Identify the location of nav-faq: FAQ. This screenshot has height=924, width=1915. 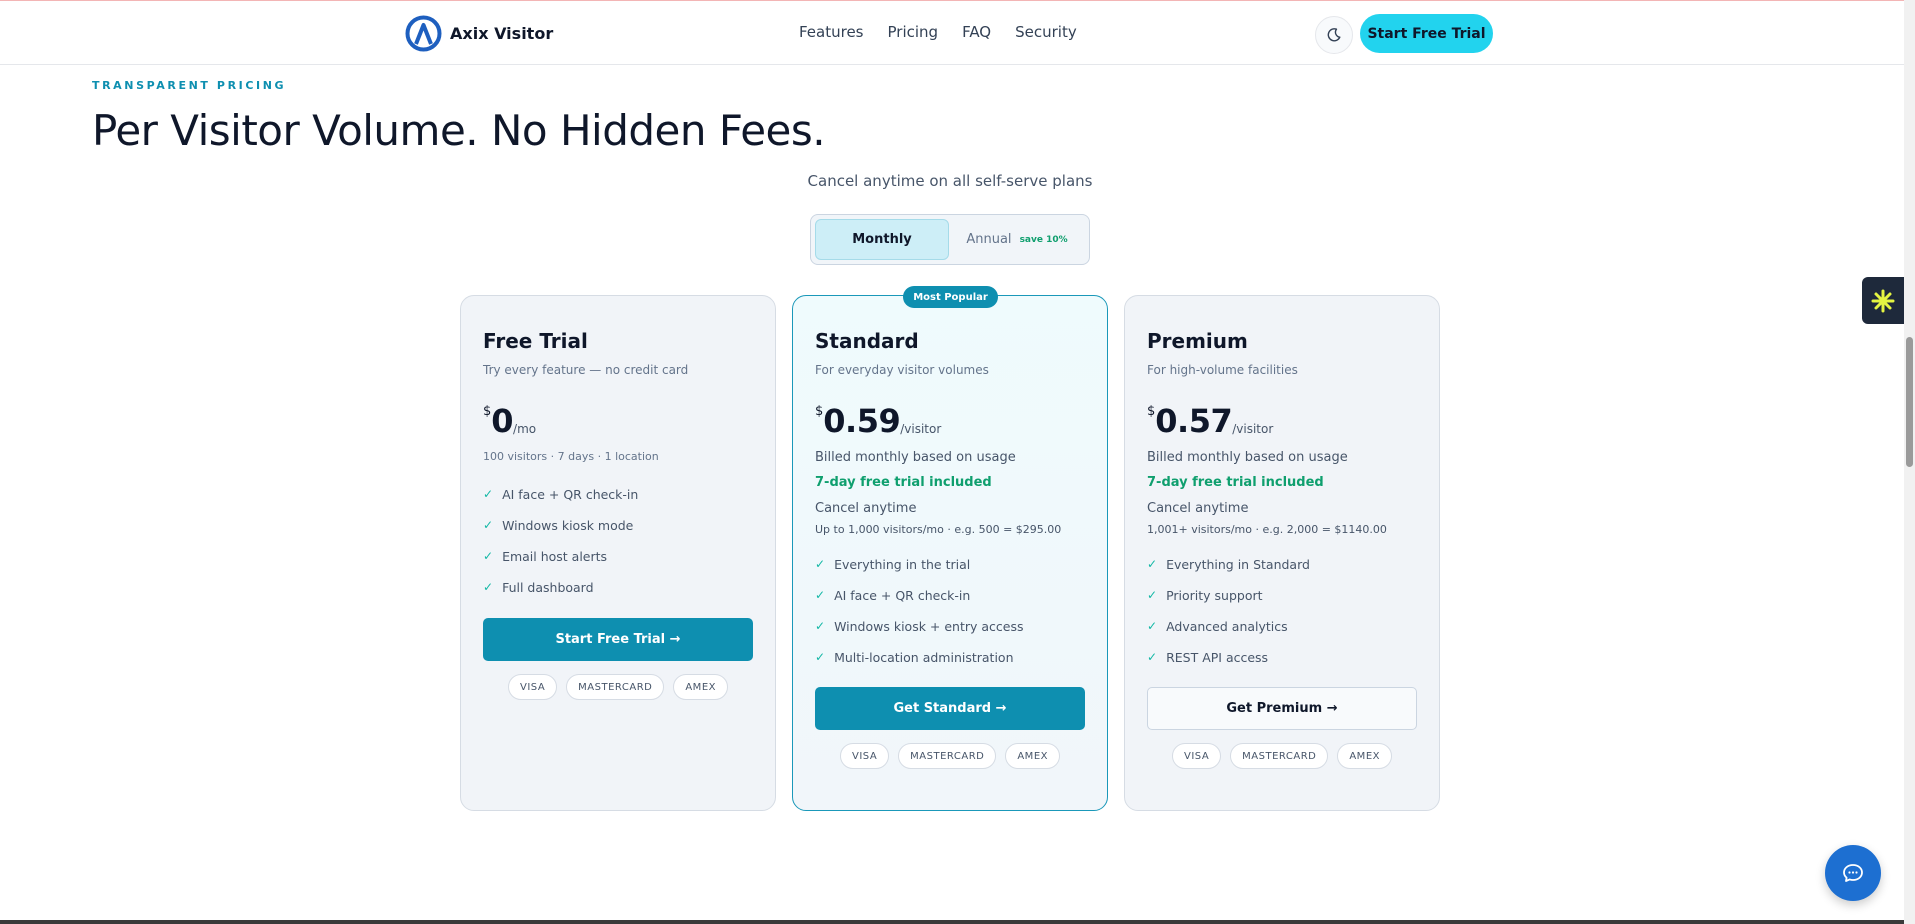
(976, 32).